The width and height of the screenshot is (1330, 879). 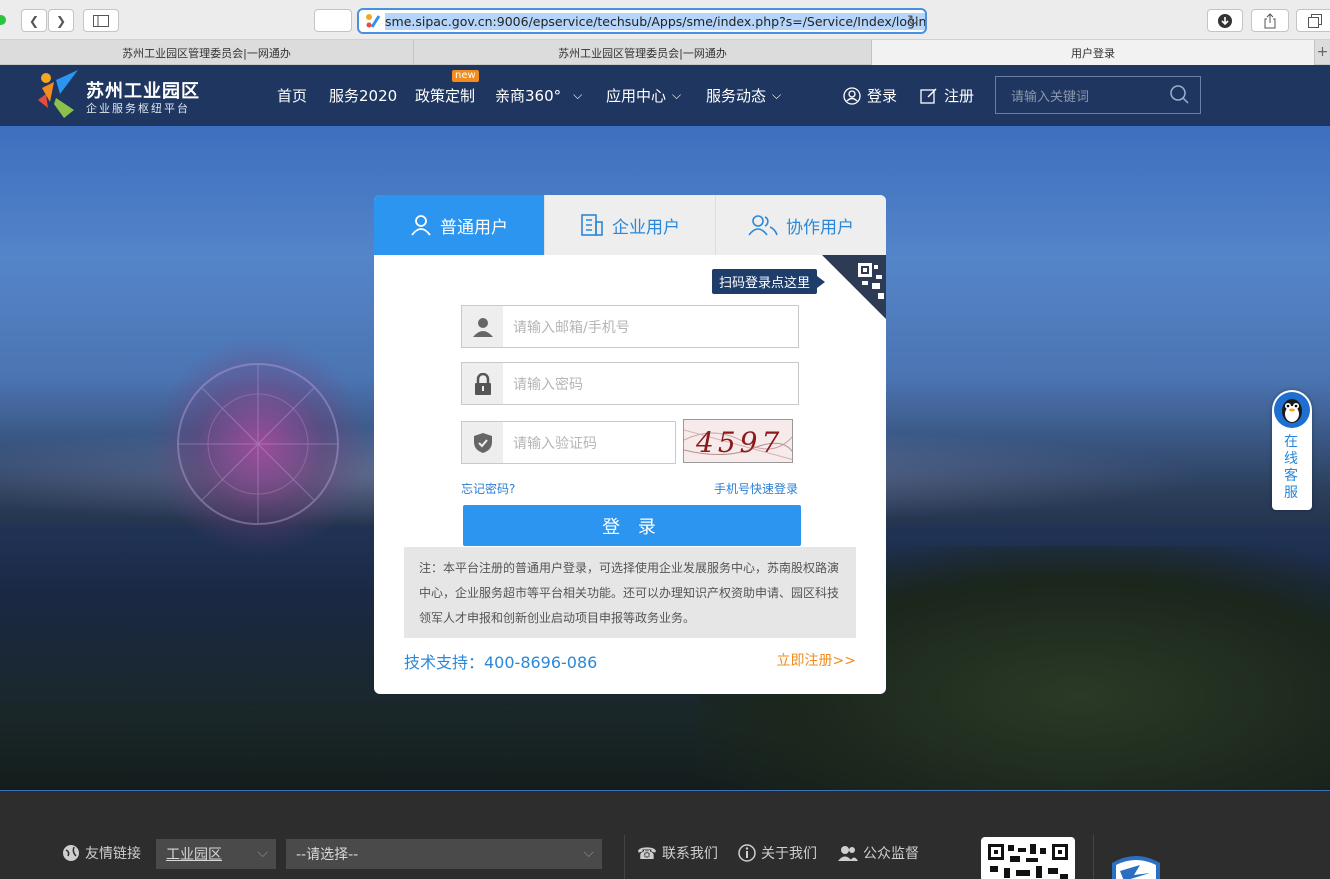 I want to click on share-icon, so click(x=1270, y=20).